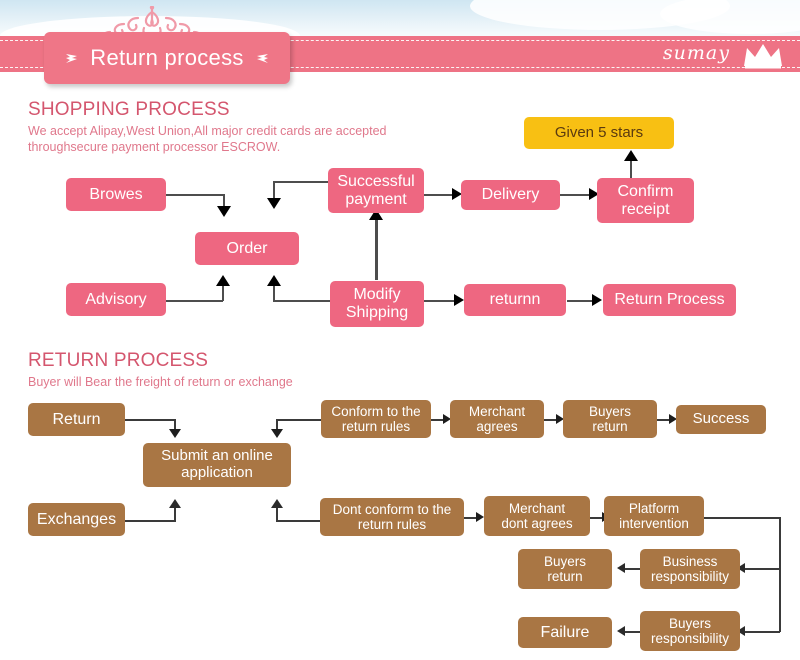 The height and width of the screenshot is (660, 800). I want to click on connector-confirm-stars, so click(631, 170).